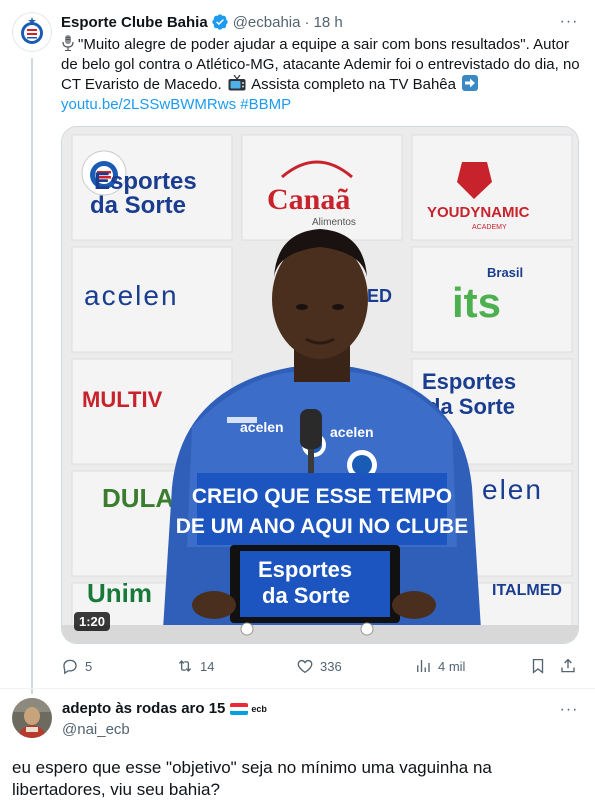  I want to click on more-options-button: ···, so click(569, 22).